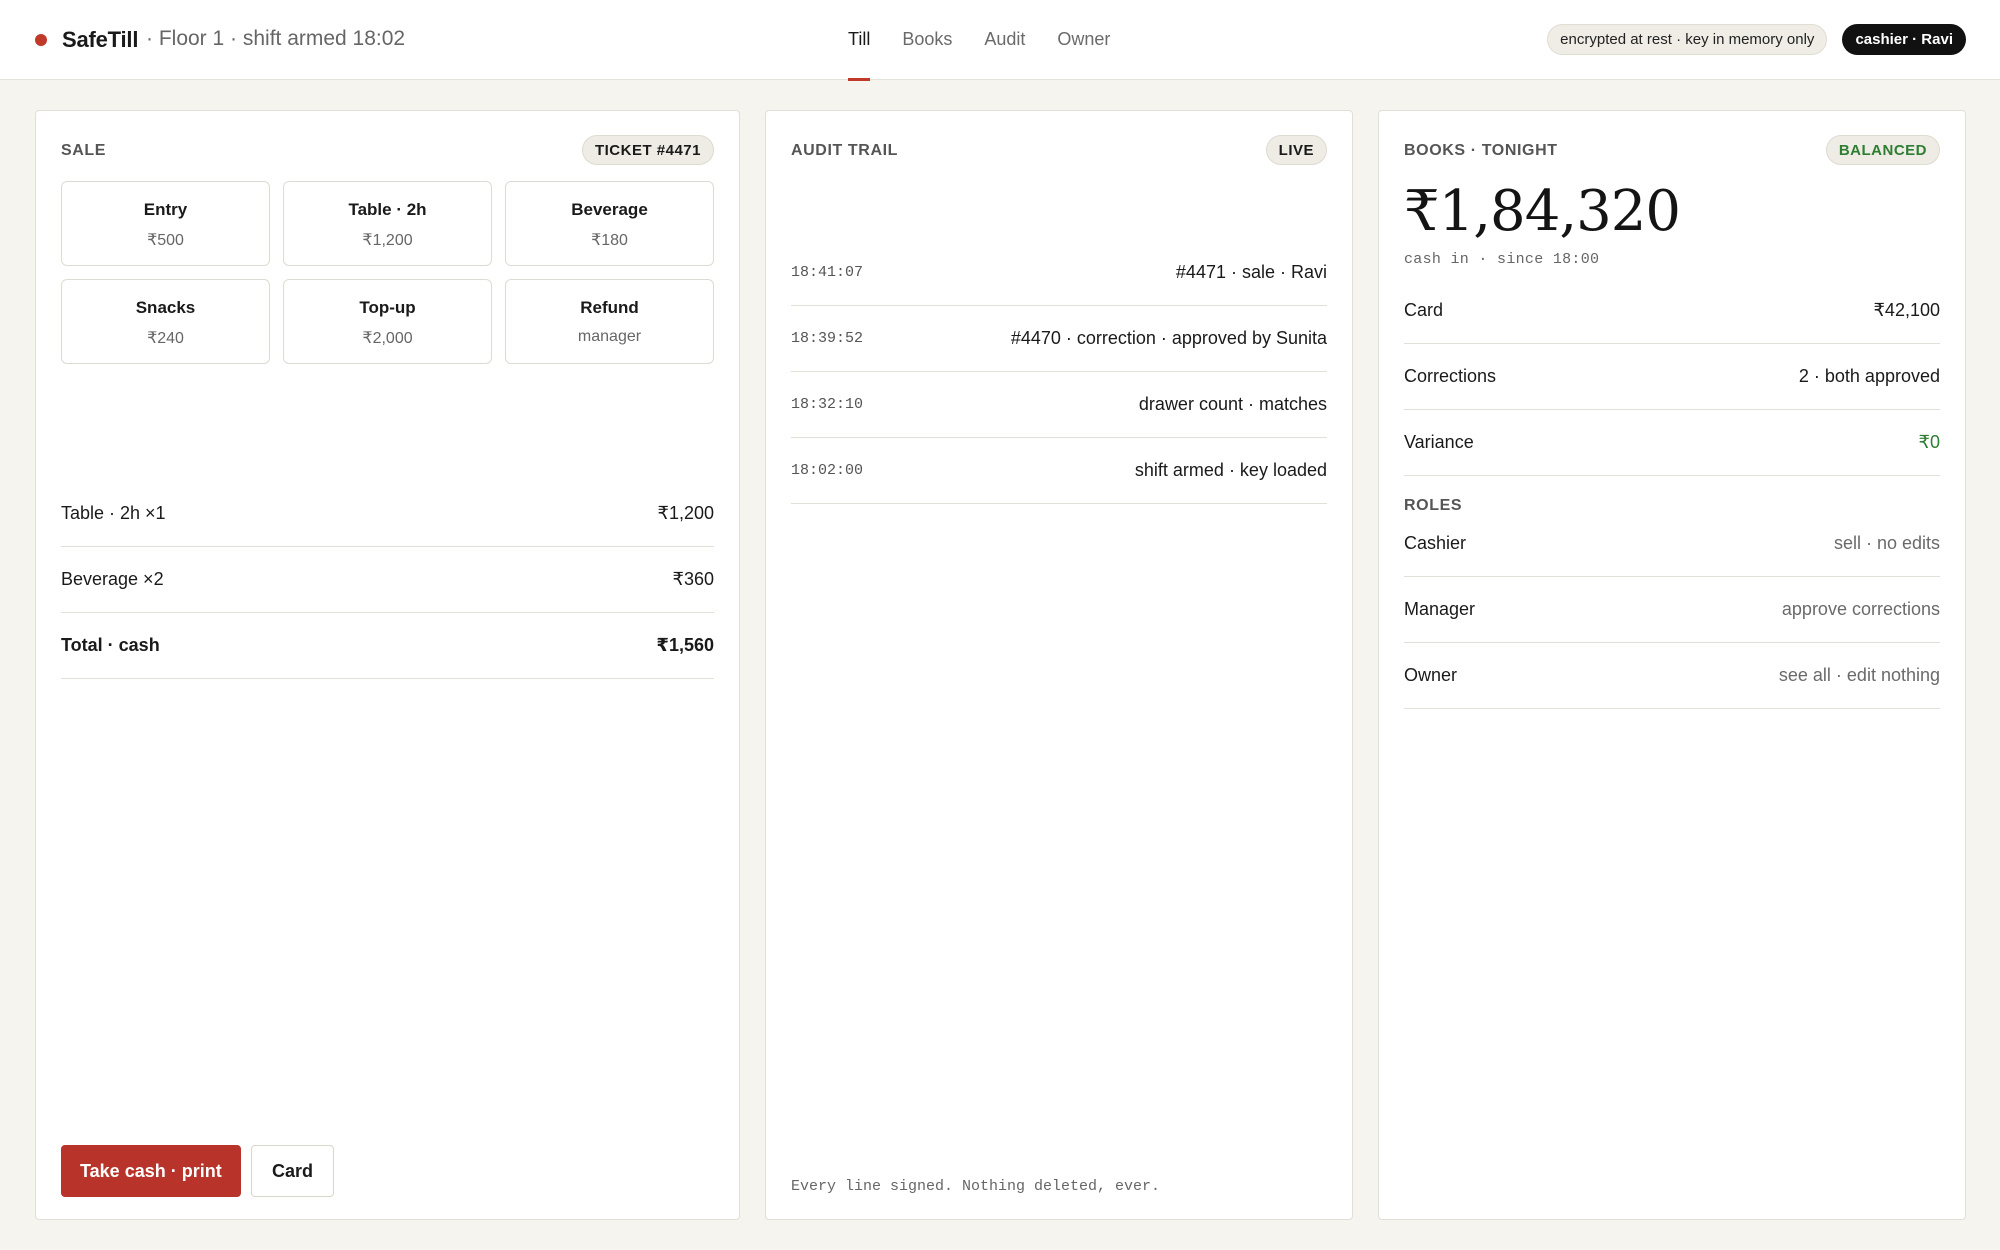 This screenshot has height=1250, width=2000. Describe the element at coordinates (1687, 39) in the screenshot. I see `encryption-badge: encrypted at rest · key in memory only` at that location.